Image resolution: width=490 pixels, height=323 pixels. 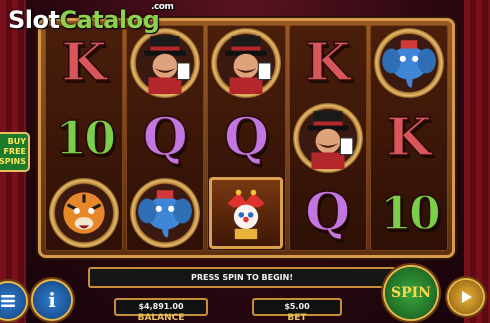 I want to click on info-button: i, so click(x=52, y=300).